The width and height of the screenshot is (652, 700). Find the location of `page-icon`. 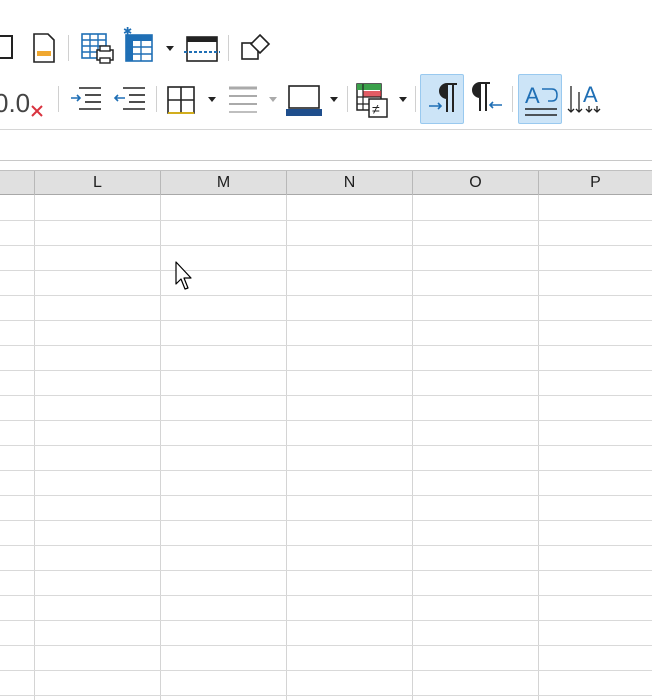

page-icon is located at coordinates (44, 48).